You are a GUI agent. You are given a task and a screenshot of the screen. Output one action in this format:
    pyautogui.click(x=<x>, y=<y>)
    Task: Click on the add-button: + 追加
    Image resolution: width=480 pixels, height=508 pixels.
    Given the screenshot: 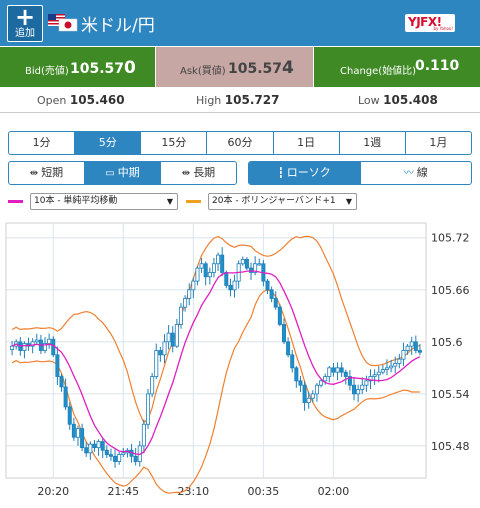 What is the action you would take?
    pyautogui.click(x=25, y=23)
    